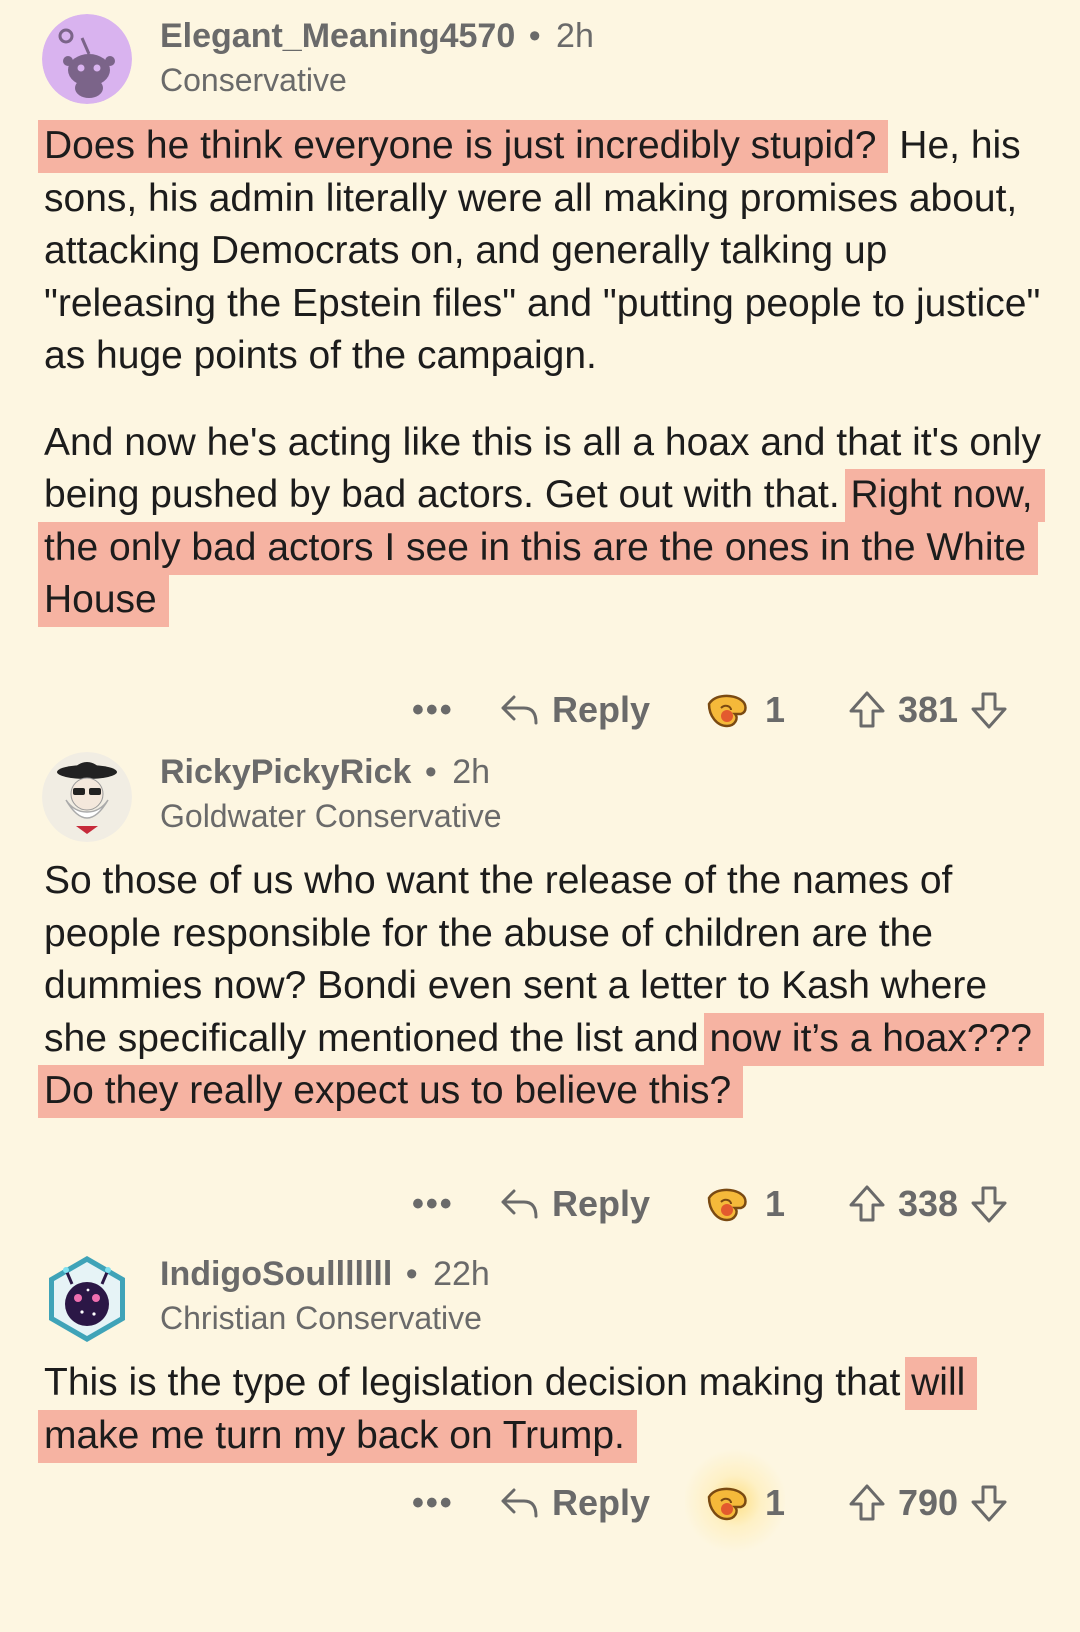  I want to click on comment-age: 22h, so click(461, 1274).